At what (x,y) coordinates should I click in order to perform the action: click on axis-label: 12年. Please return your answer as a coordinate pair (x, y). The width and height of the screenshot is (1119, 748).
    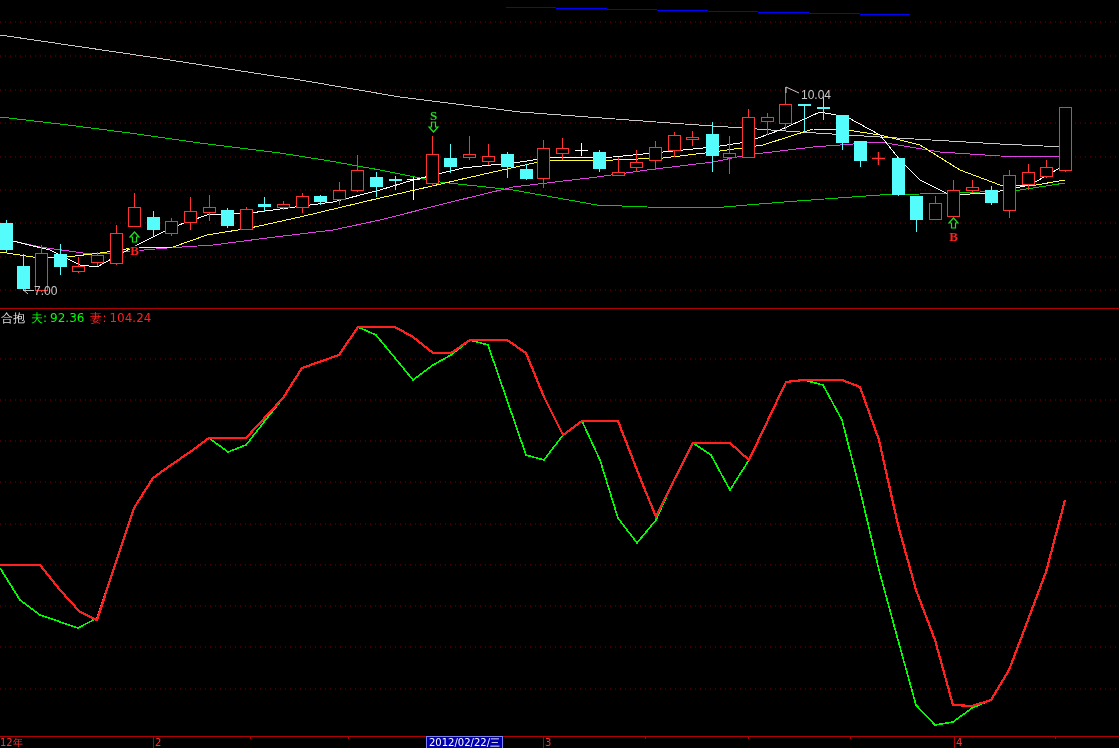
    Looking at the image, I should click on (11, 742).